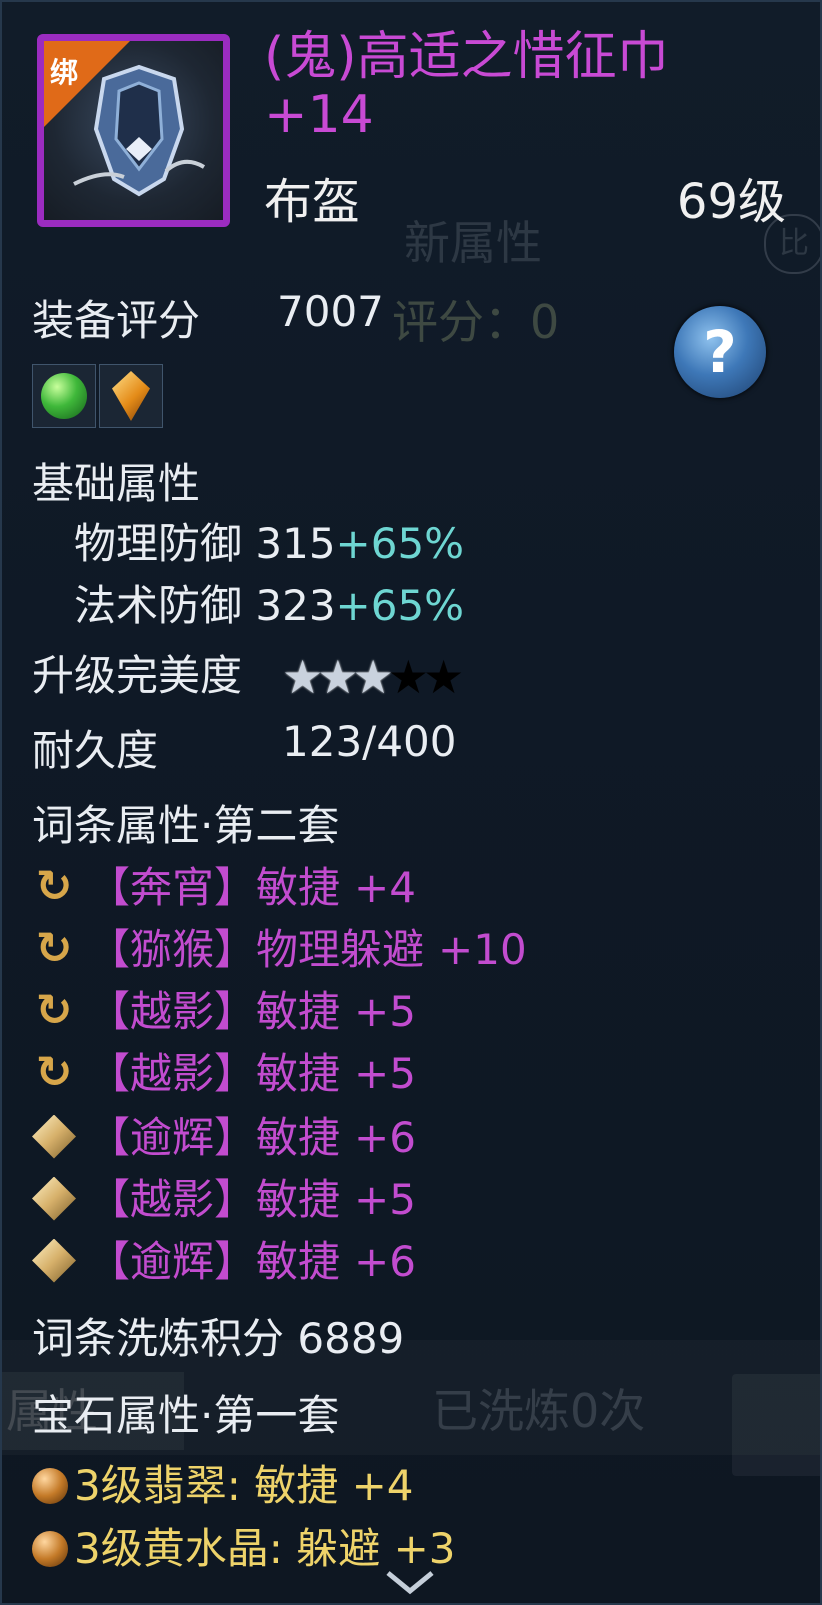 Image resolution: width=822 pixels, height=1605 pixels. What do you see at coordinates (265, 1548) in the screenshot?
I see `gem-stat-text: 3级黄水晶: 躲避 +3` at bounding box center [265, 1548].